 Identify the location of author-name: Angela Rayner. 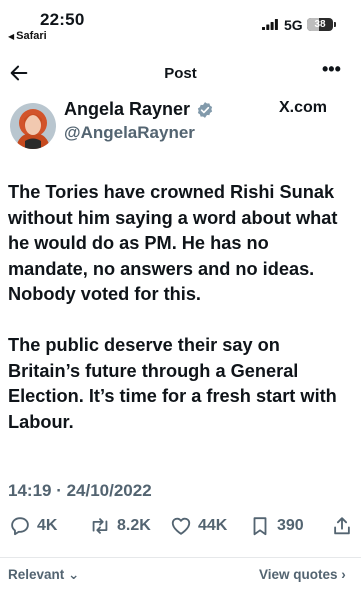
(127, 109).